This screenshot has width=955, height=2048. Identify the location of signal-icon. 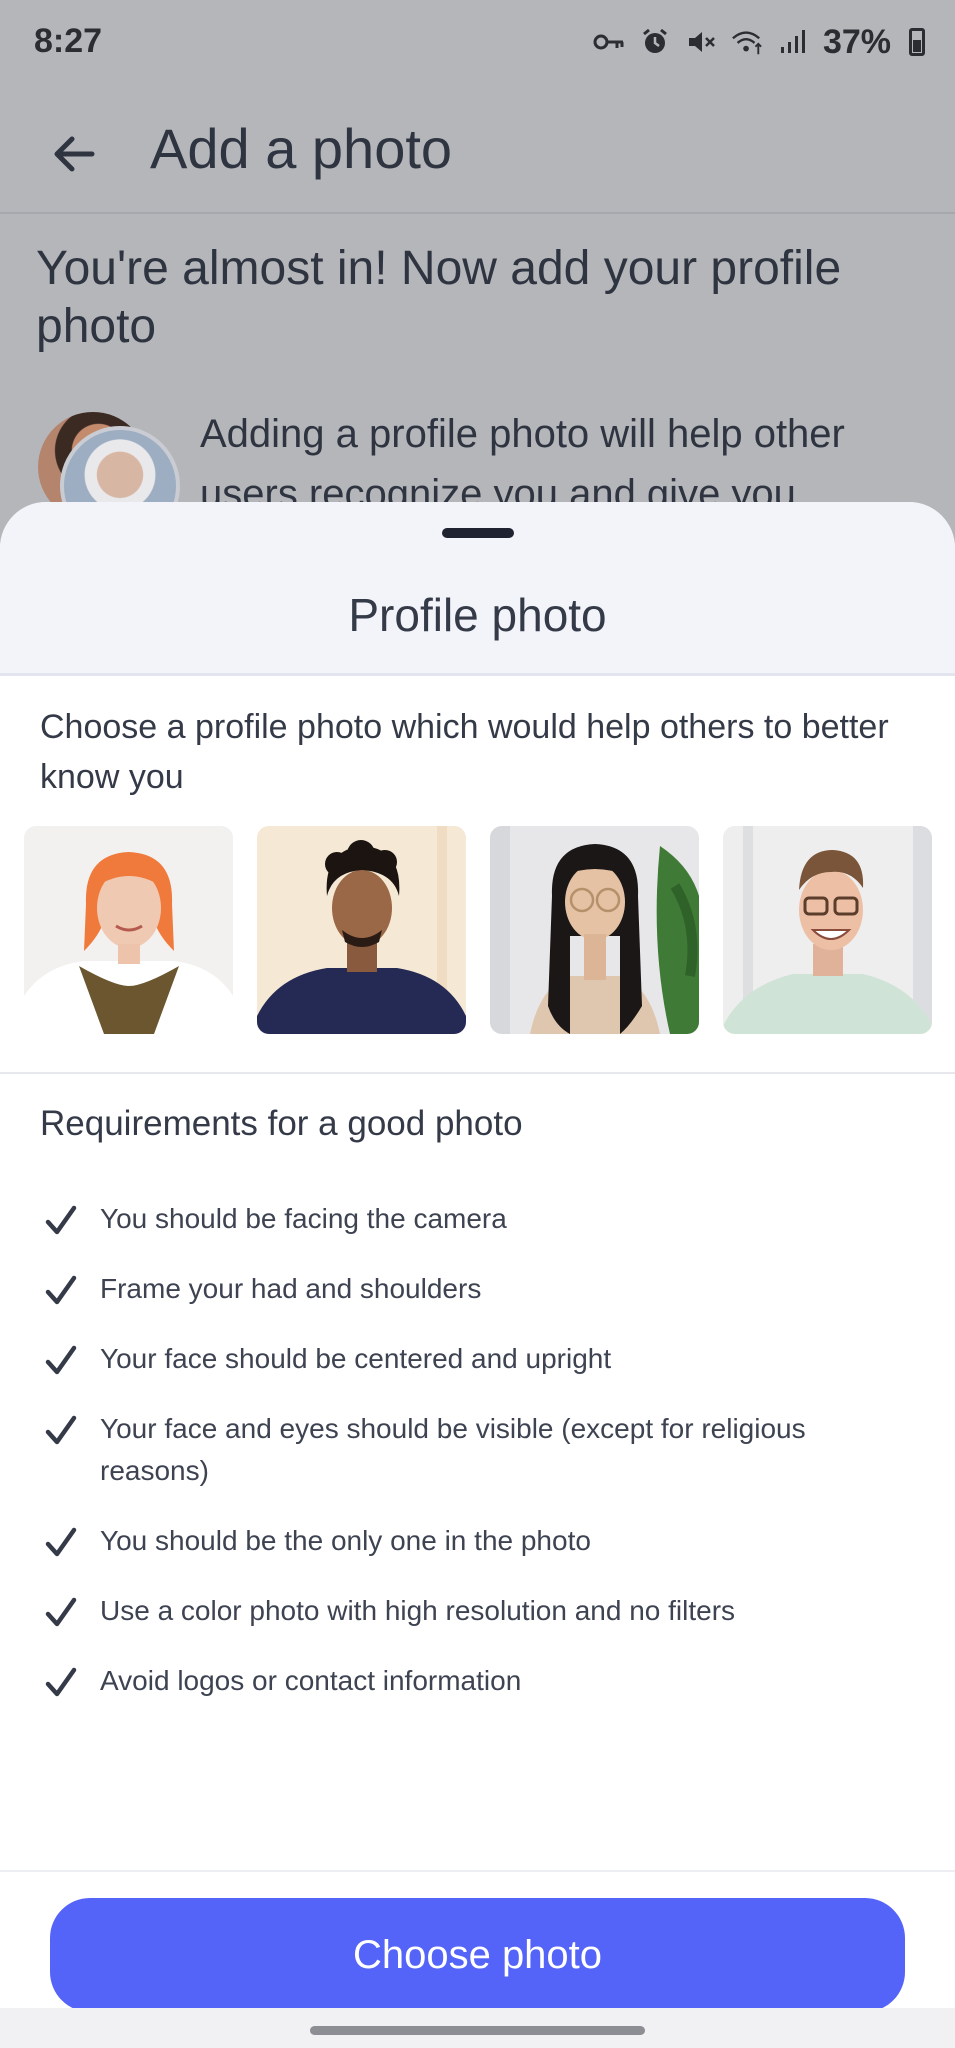
(793, 42).